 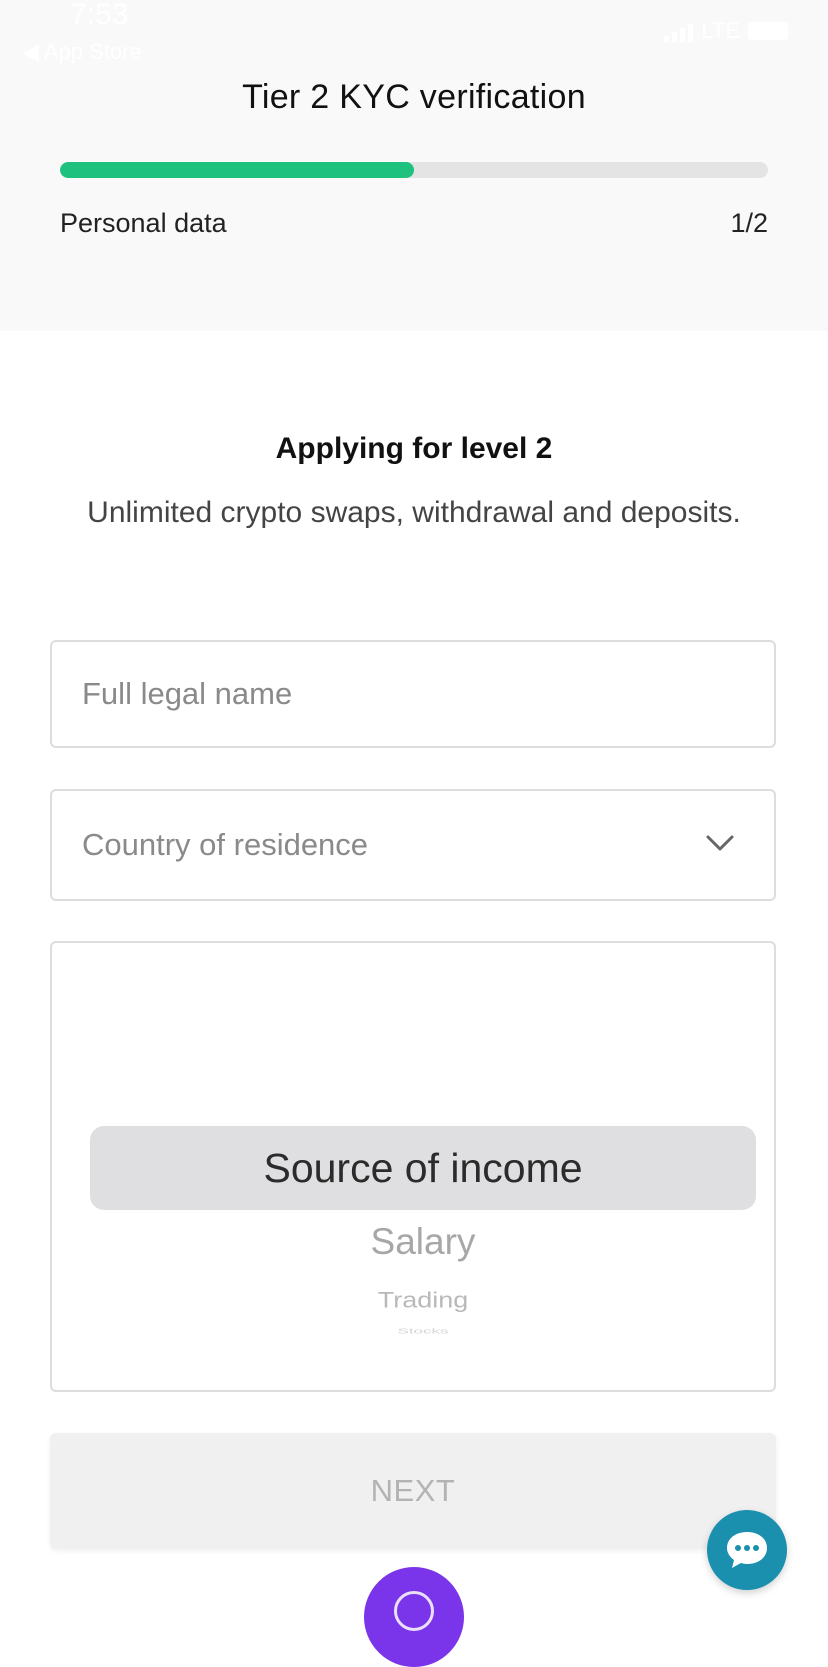 I want to click on level-heading: Applying for level 2, so click(x=414, y=448).